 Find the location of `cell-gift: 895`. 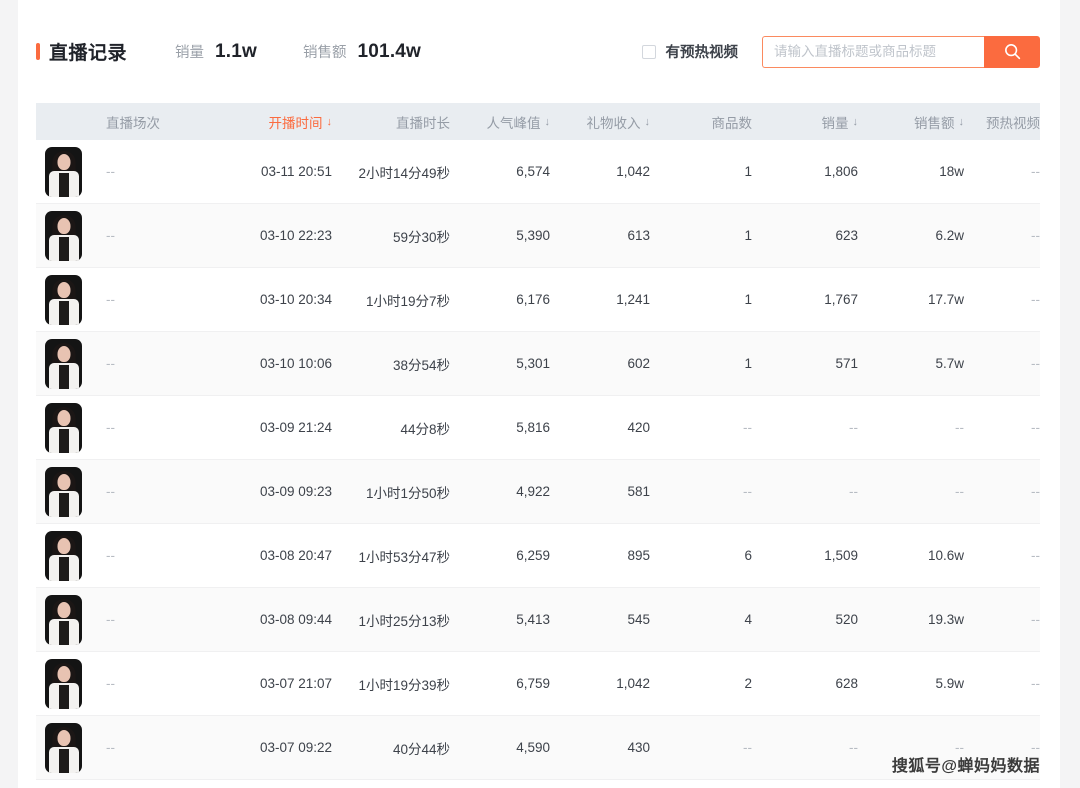

cell-gift: 895 is located at coordinates (638, 555).